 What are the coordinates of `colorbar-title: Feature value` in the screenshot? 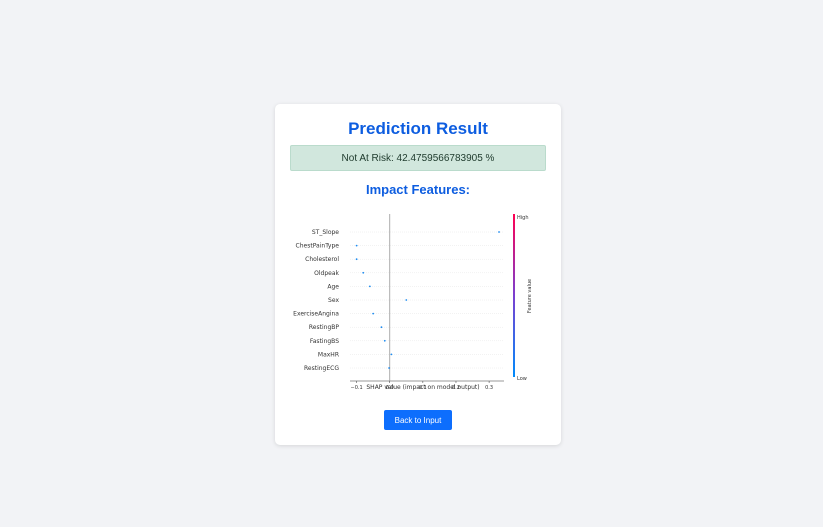 It's located at (530, 296).